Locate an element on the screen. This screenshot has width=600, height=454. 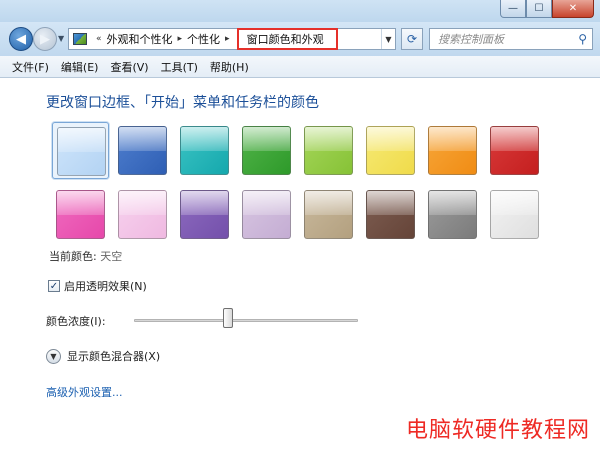
menu-bar: 文件(F) 编辑(E) 查看(V) 工具(T) 帮助(H) is located at coordinates (300, 67).